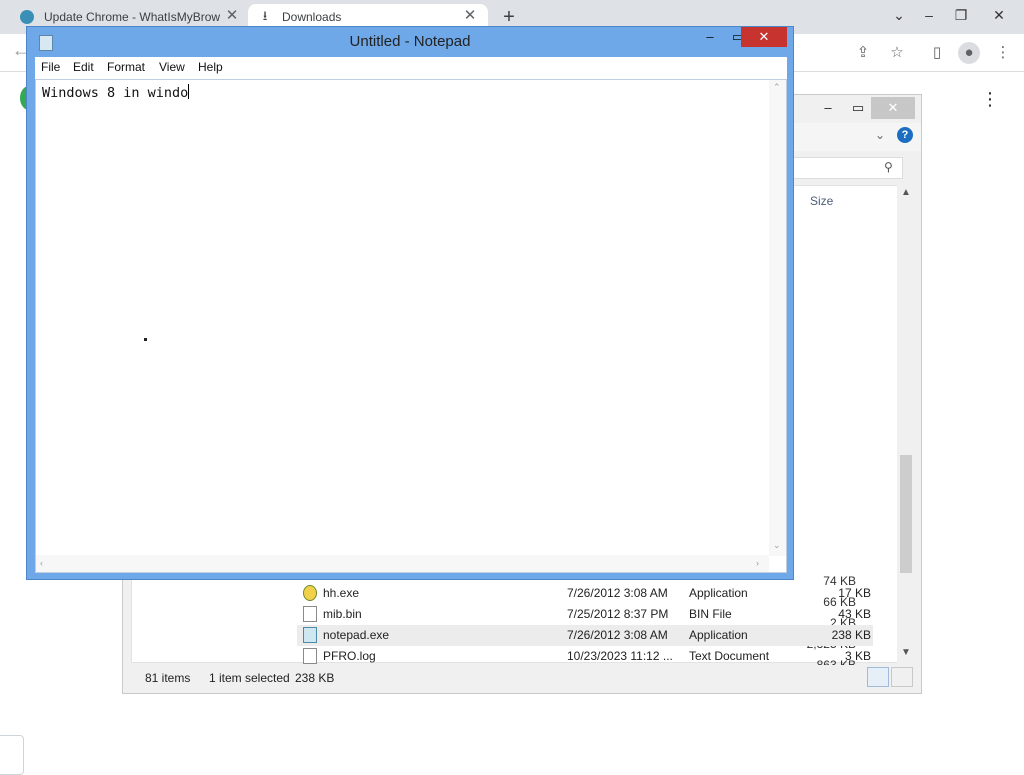 The image size is (1024, 775). I want to click on editor-text: Windows 8 in windo, so click(115, 93).